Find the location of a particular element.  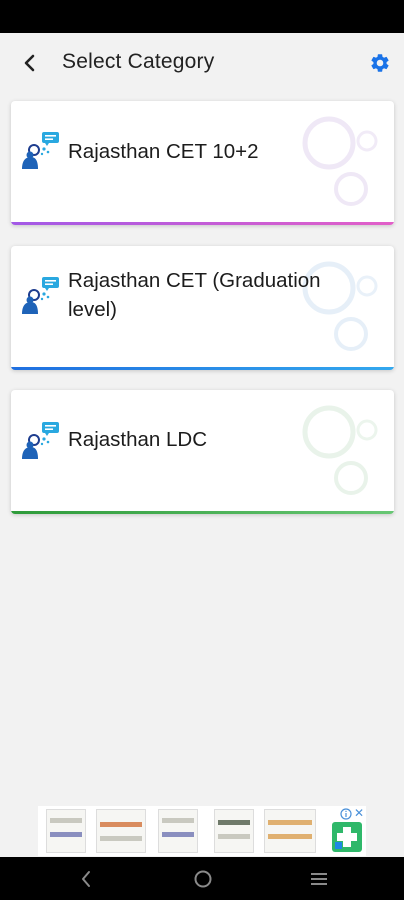

category-card-rajasthan-cet-graduation: Rajasthan CET (Graduation level) is located at coordinates (202, 308).